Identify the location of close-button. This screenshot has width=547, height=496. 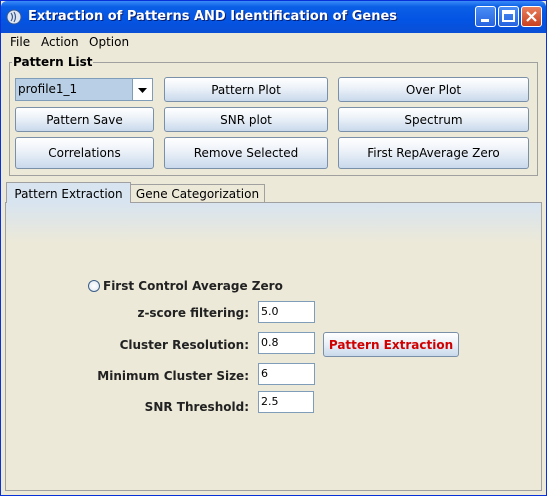
(531, 16).